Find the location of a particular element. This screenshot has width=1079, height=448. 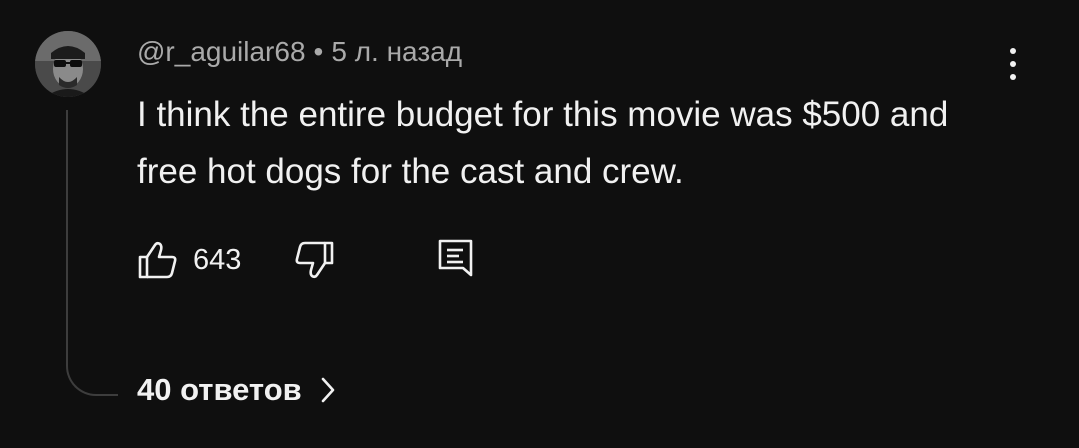

comment-reply-icon is located at coordinates (455, 258).